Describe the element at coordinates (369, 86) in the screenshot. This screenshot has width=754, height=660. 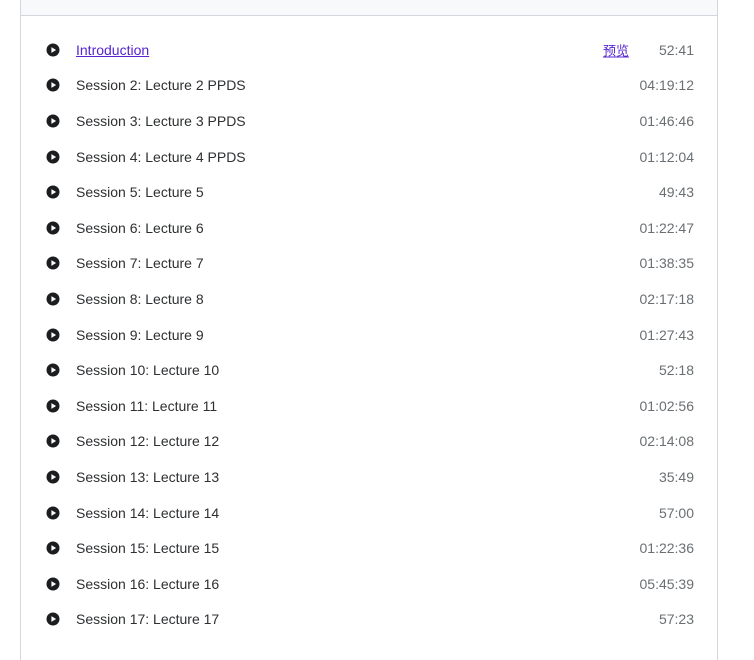
I see `lecture-item: Session 2: Lecture 2 PPDS 04:19:12` at that location.